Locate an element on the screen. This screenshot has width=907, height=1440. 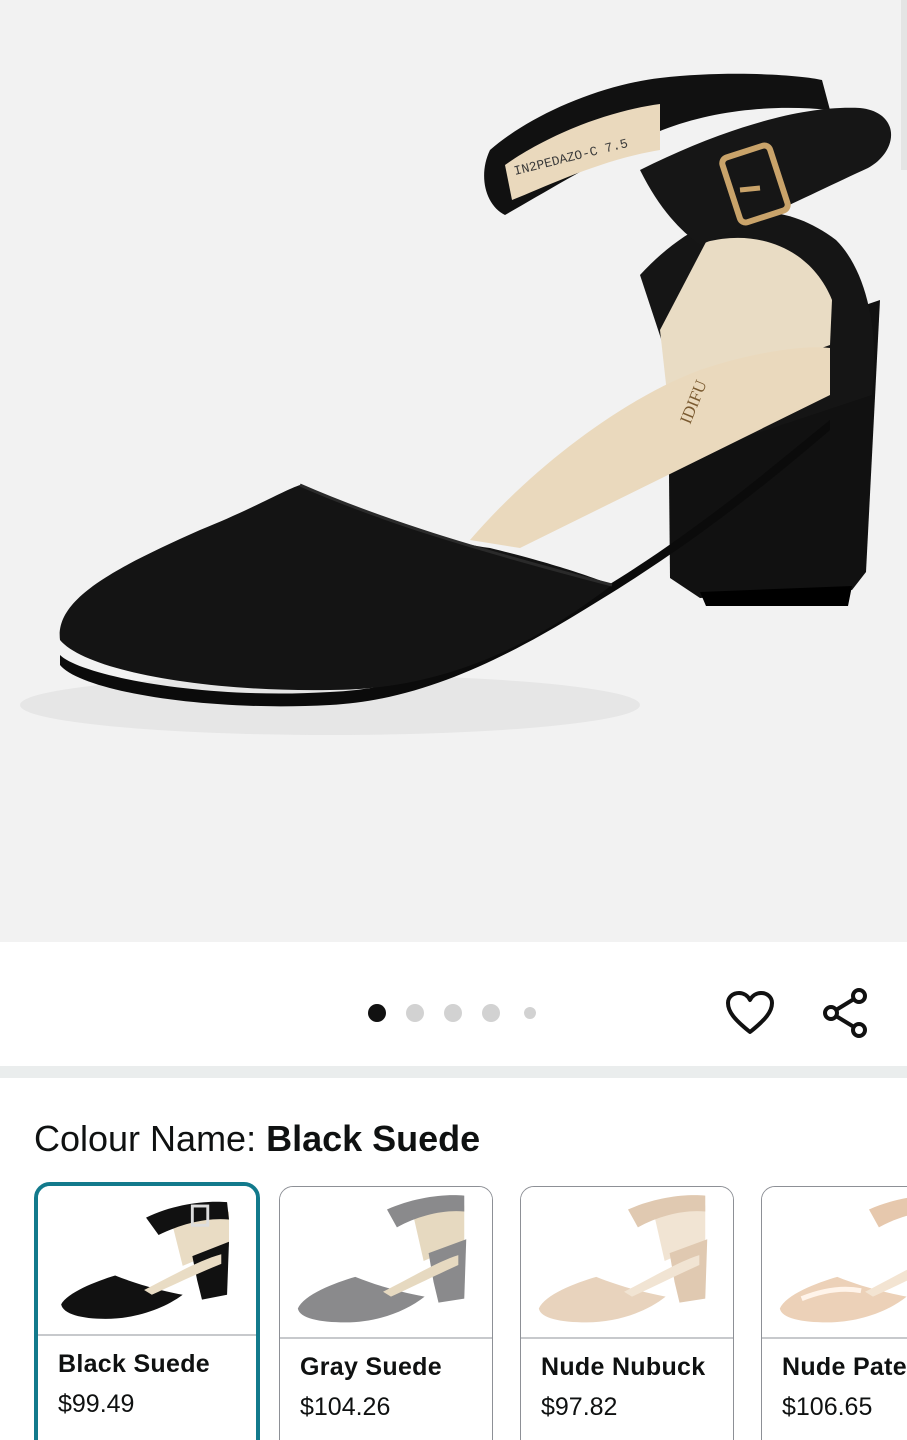
swatch-black-suede: Black Suede $99.49 is located at coordinates (147, 1311).